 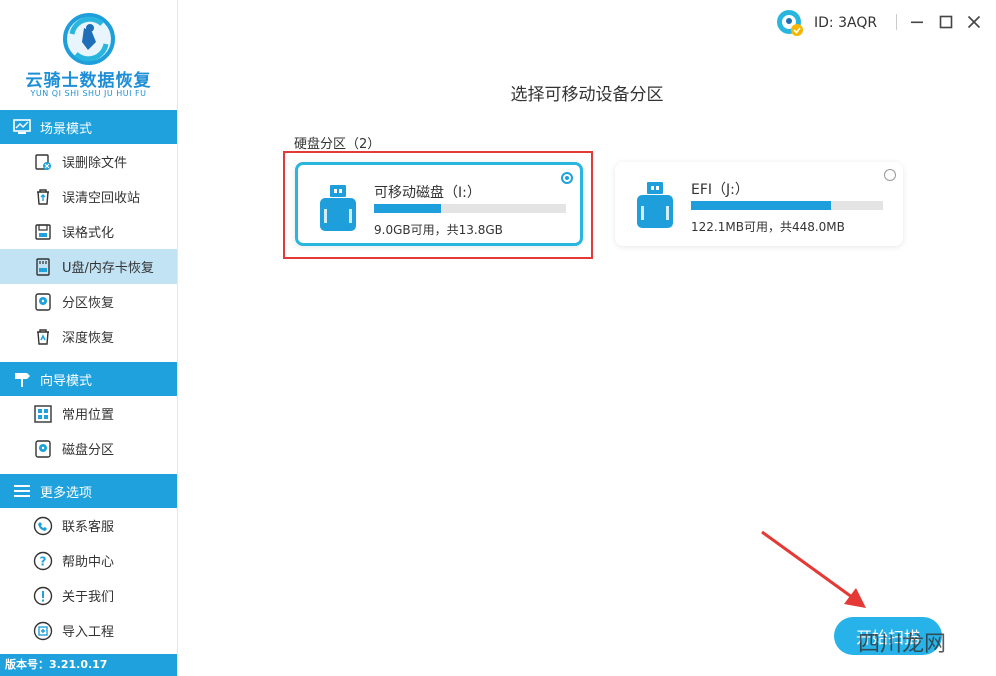 I want to click on sidebar-item-label: 帮助中心, so click(x=88, y=562).